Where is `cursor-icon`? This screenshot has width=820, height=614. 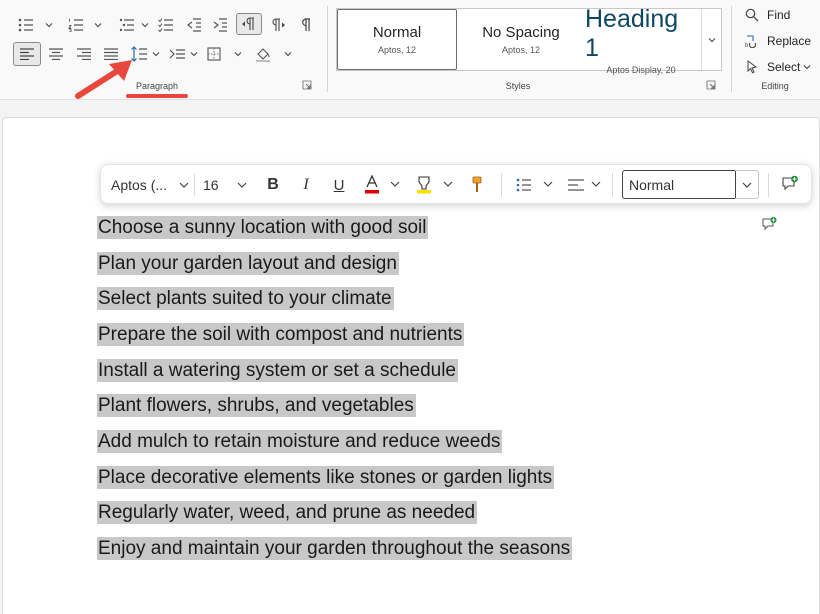 cursor-icon is located at coordinates (752, 67).